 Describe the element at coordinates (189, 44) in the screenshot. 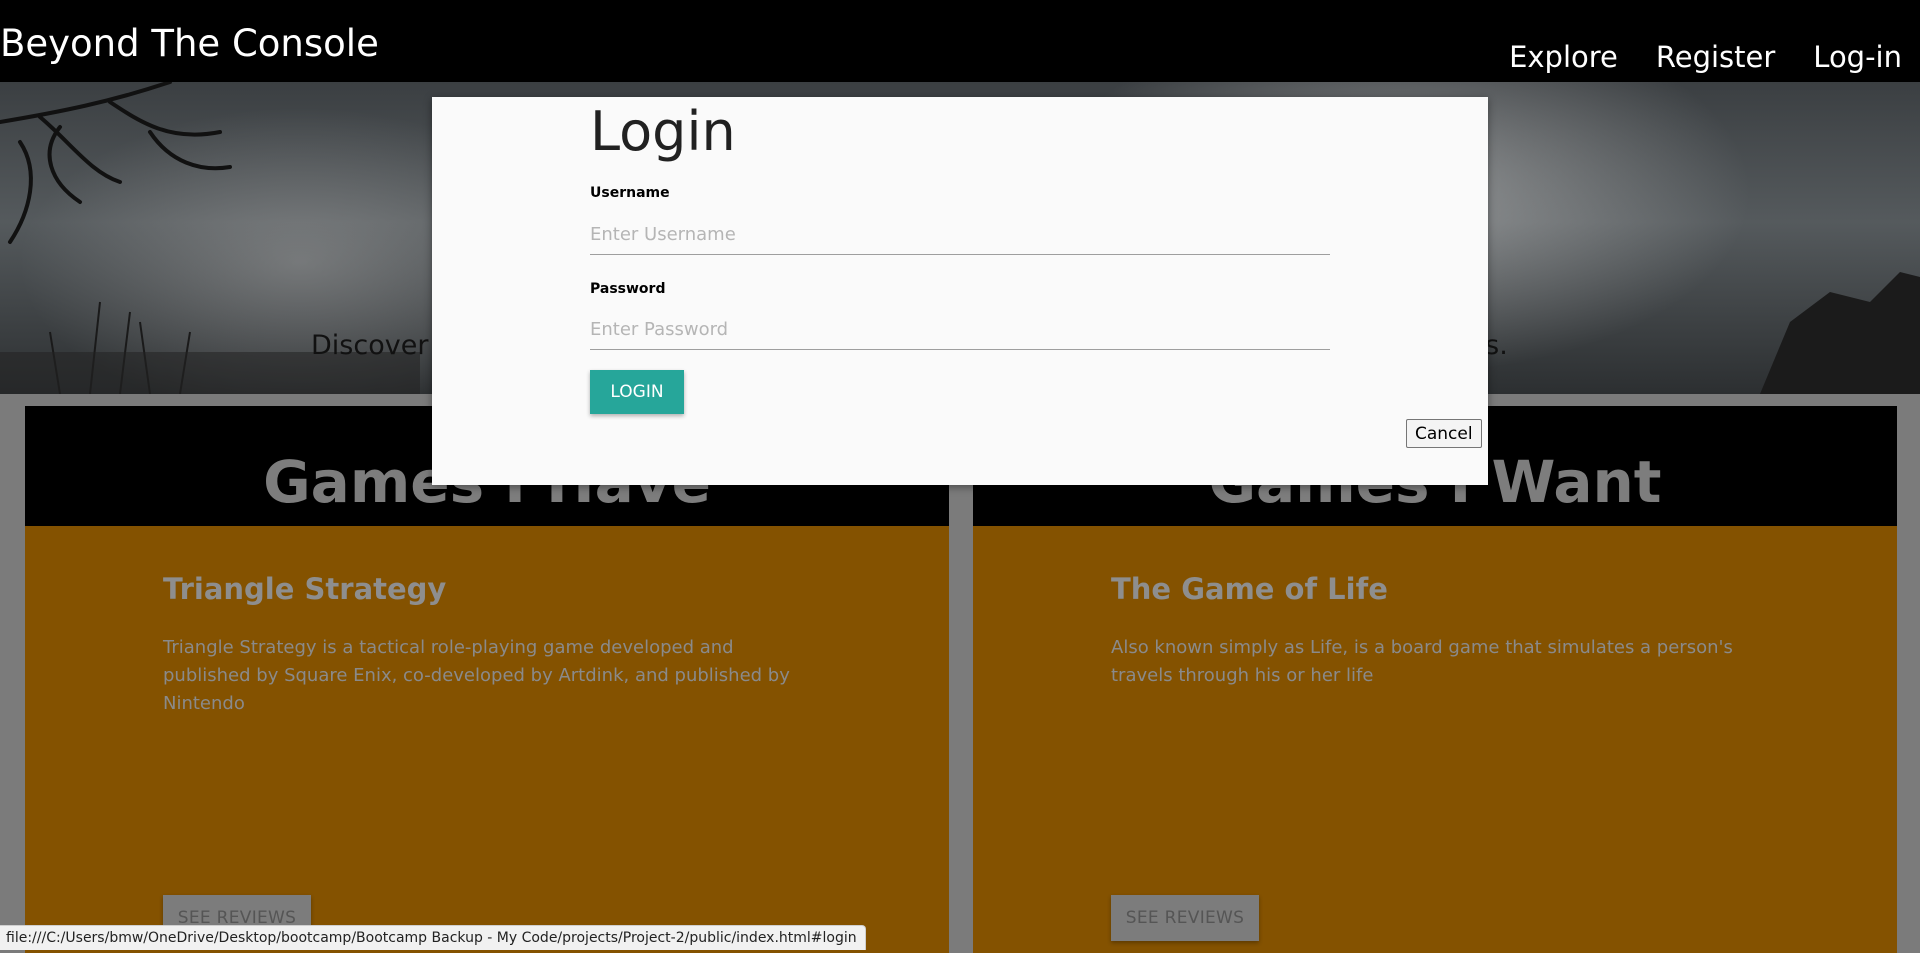

I see `brand-title: Beyond The Console` at that location.